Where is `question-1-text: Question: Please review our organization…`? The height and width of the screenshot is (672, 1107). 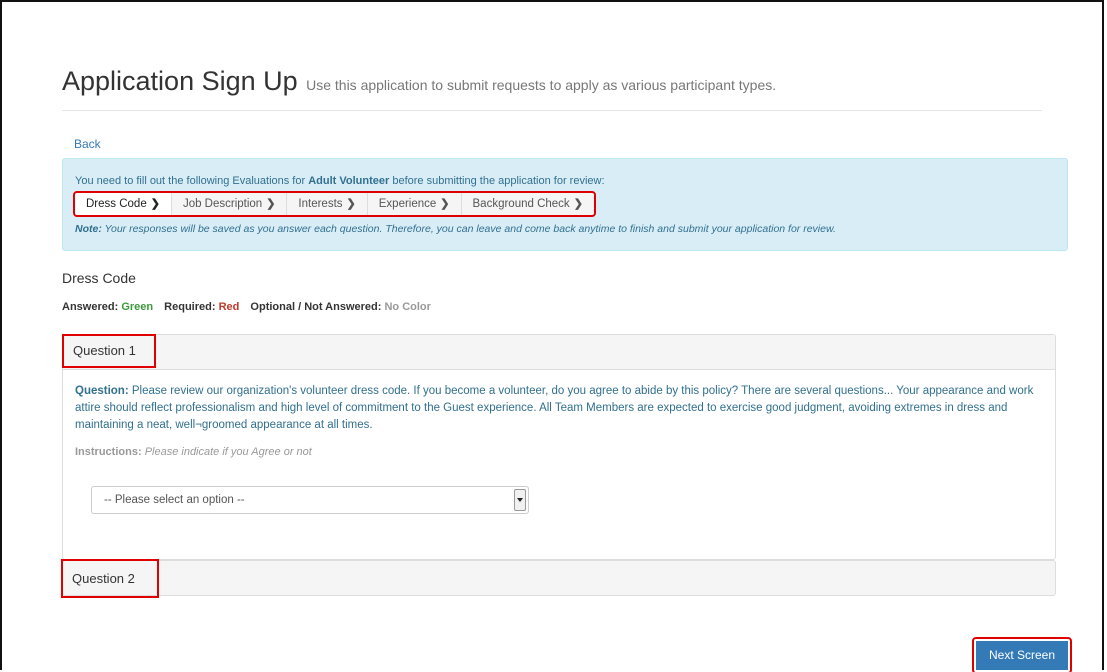
question-1-text: Question: Please review our organization… is located at coordinates (554, 408).